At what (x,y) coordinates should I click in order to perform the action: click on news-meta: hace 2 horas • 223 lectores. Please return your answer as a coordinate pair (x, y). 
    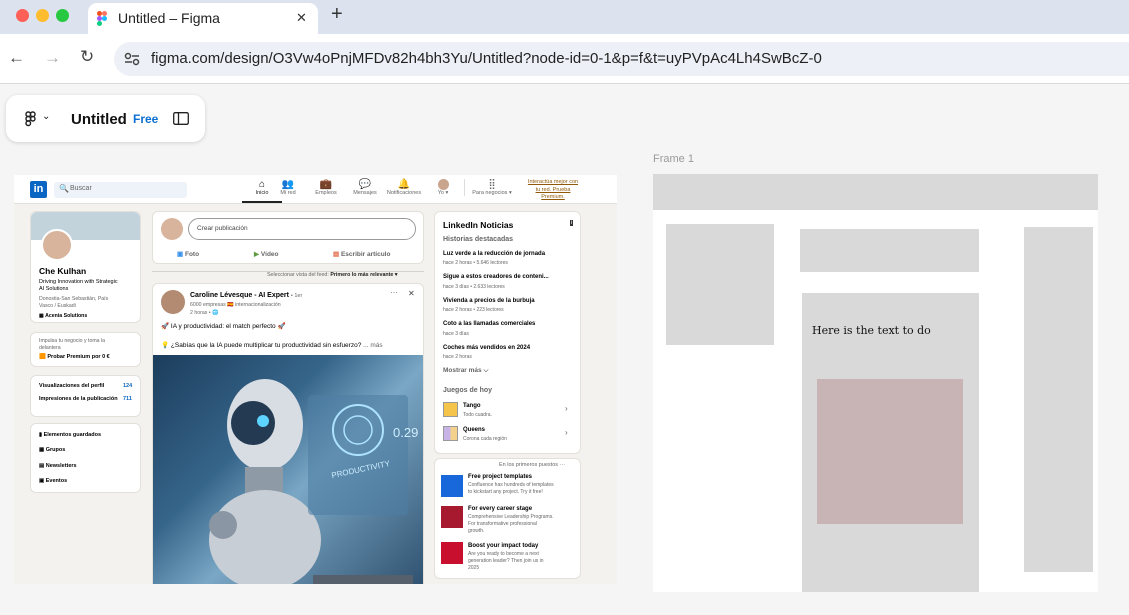
    Looking at the image, I should click on (473, 310).